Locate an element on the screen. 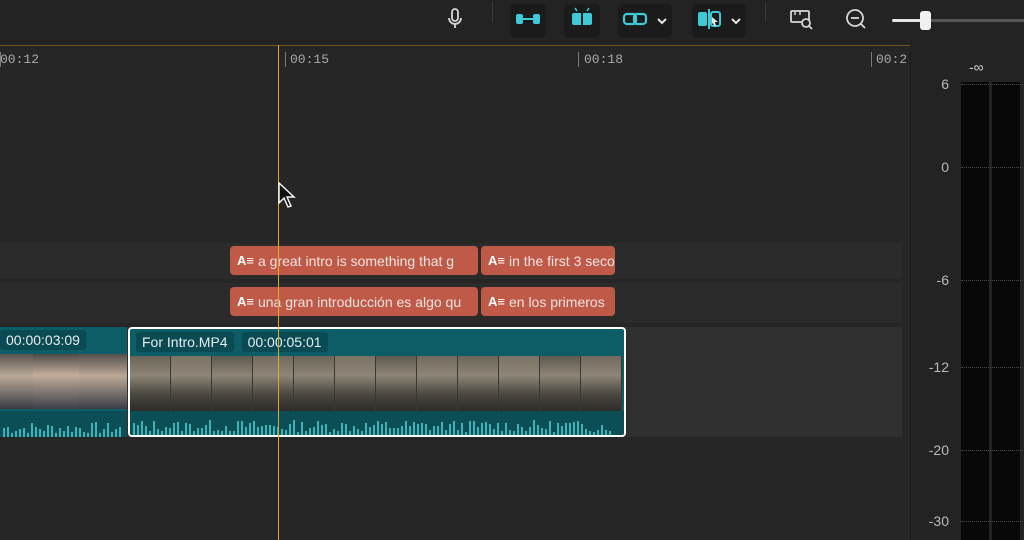 This screenshot has height=540, width=1024. audio-waveform is located at coordinates (377, 423).